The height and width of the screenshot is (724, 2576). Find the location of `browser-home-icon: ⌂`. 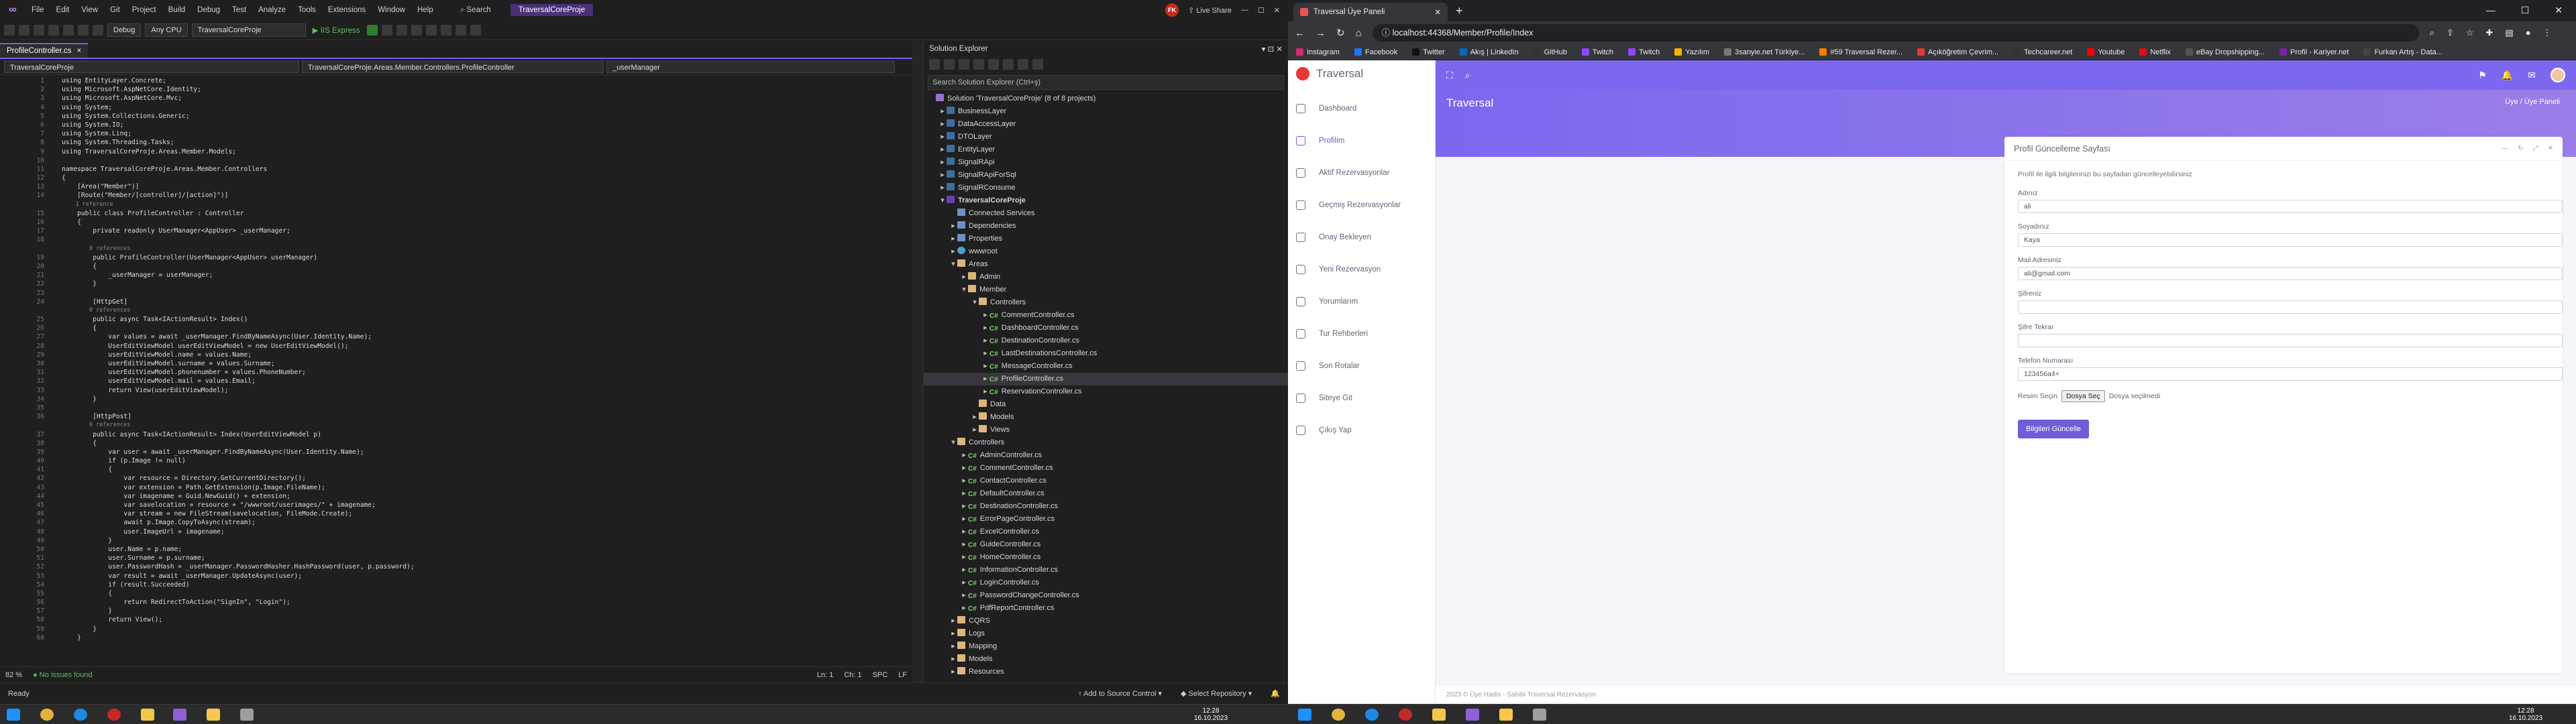

browser-home-icon: ⌂ is located at coordinates (1359, 33).